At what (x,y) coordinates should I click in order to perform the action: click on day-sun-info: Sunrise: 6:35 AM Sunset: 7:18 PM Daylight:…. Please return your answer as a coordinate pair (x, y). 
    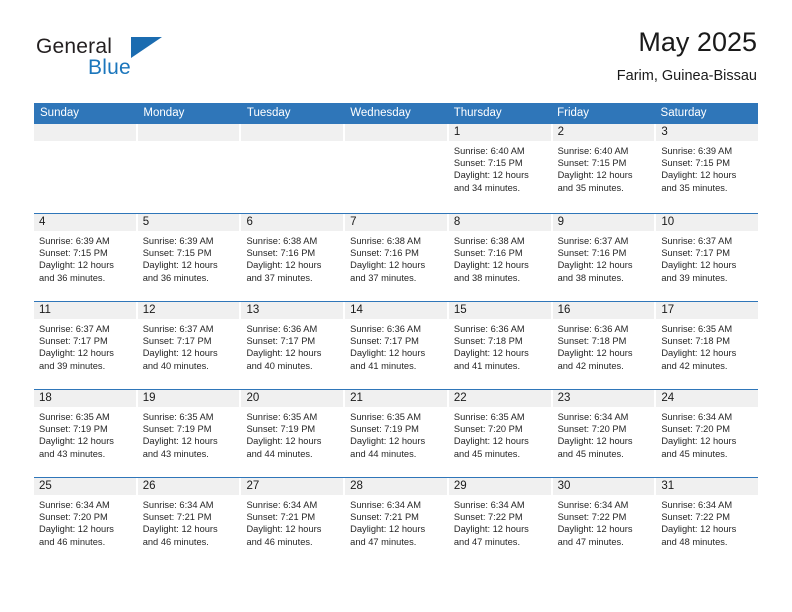
    Looking at the image, I should click on (707, 345).